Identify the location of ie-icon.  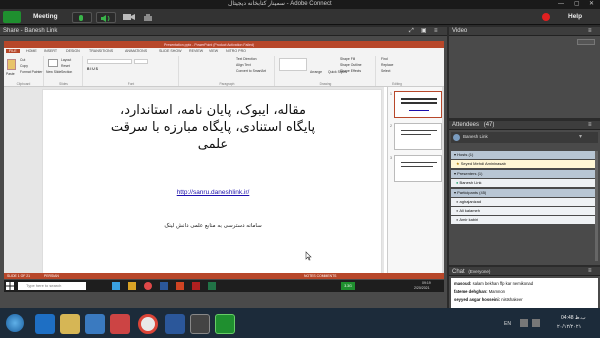
(45, 324).